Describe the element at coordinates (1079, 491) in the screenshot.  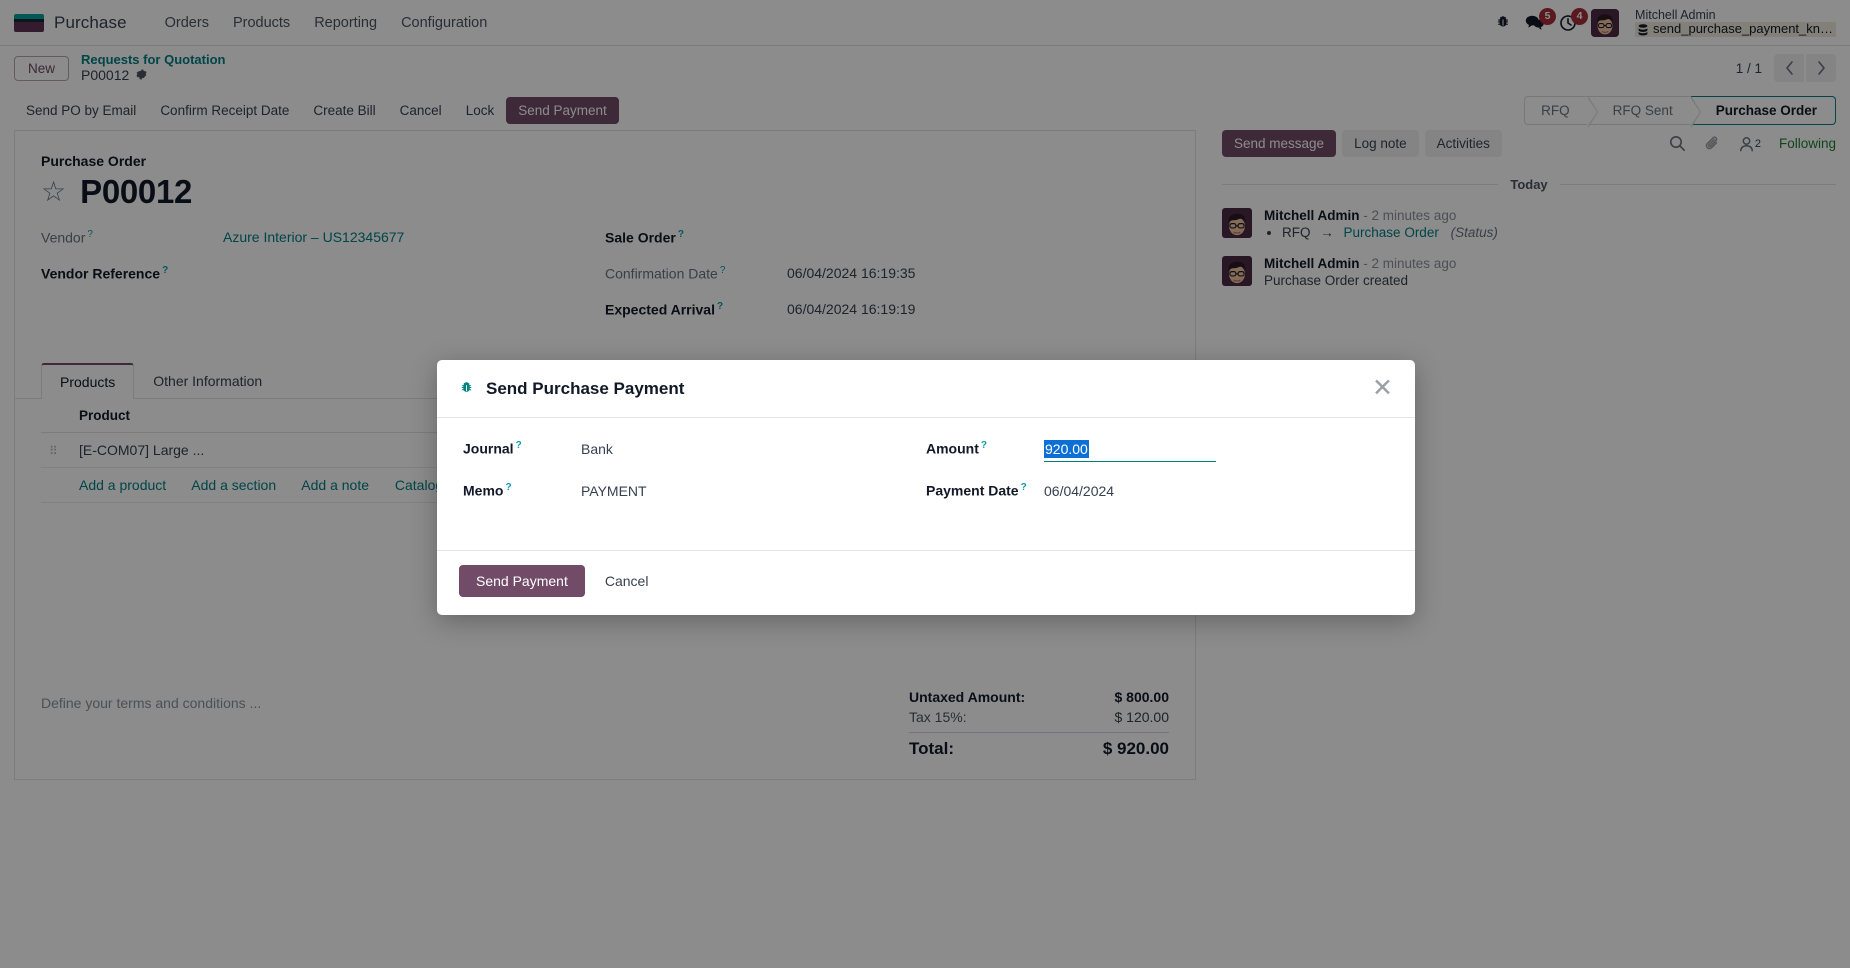
I see `payment-date-input: 06/04/2024` at that location.